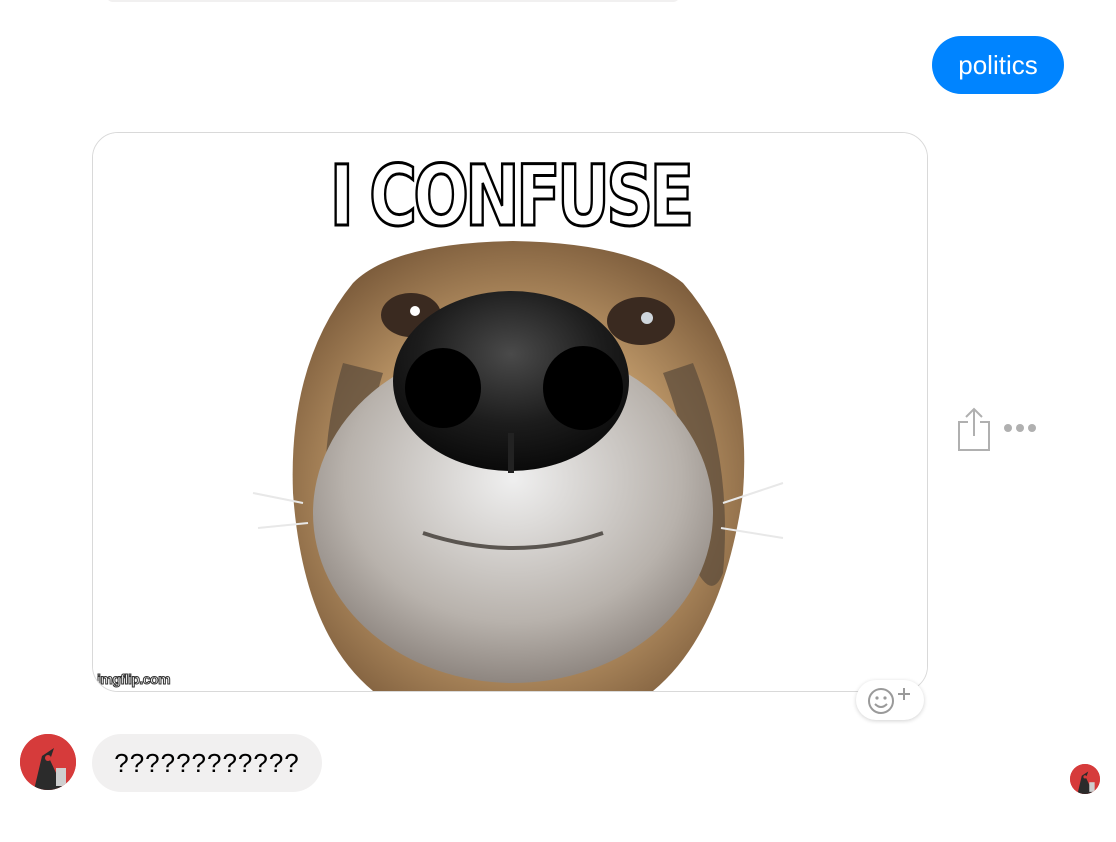  I want to click on add-reaction-button, so click(890, 700).